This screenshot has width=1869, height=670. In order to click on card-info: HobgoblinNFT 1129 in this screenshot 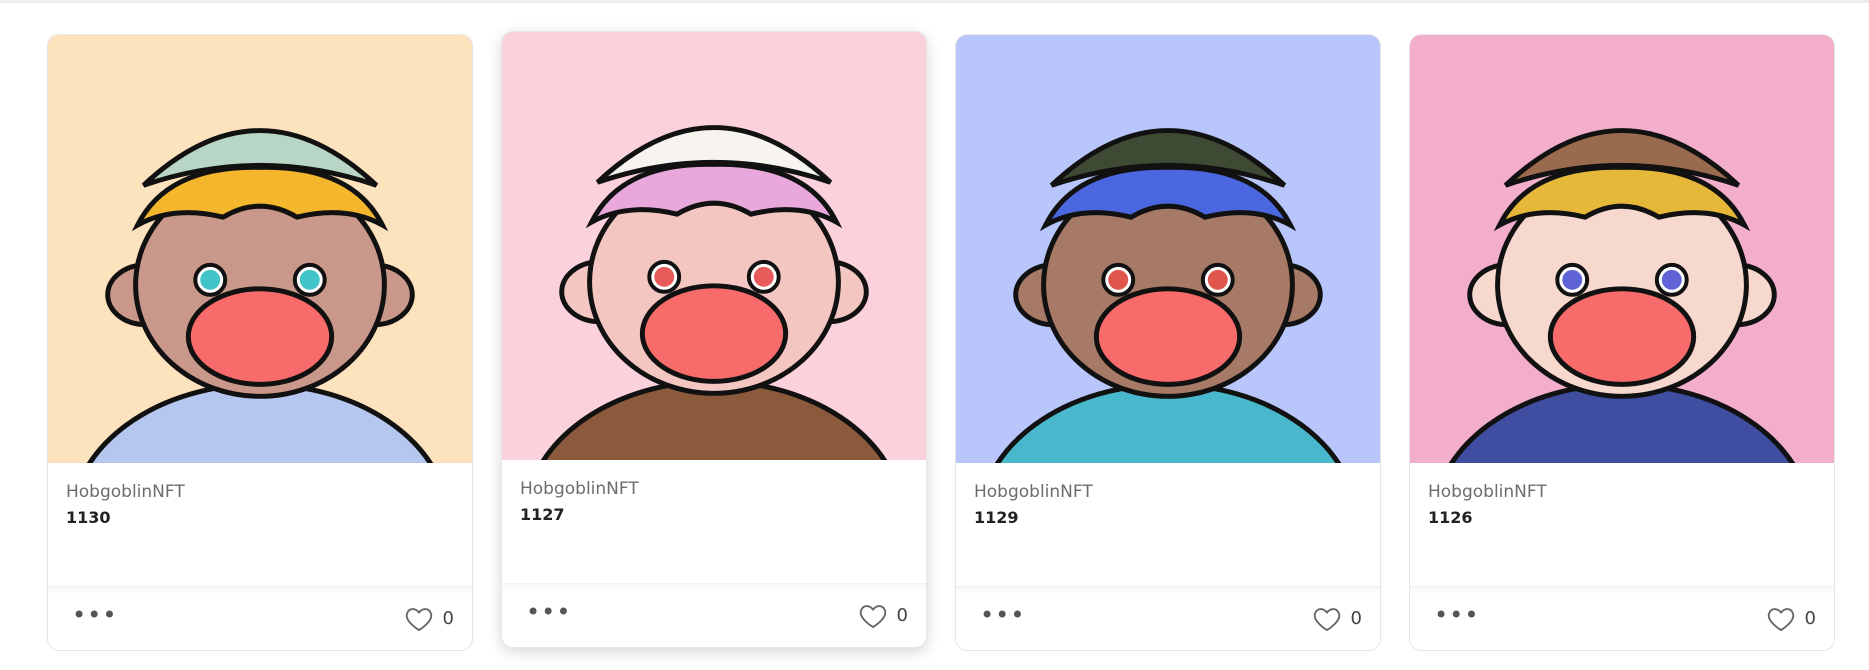, I will do `click(1168, 525)`.